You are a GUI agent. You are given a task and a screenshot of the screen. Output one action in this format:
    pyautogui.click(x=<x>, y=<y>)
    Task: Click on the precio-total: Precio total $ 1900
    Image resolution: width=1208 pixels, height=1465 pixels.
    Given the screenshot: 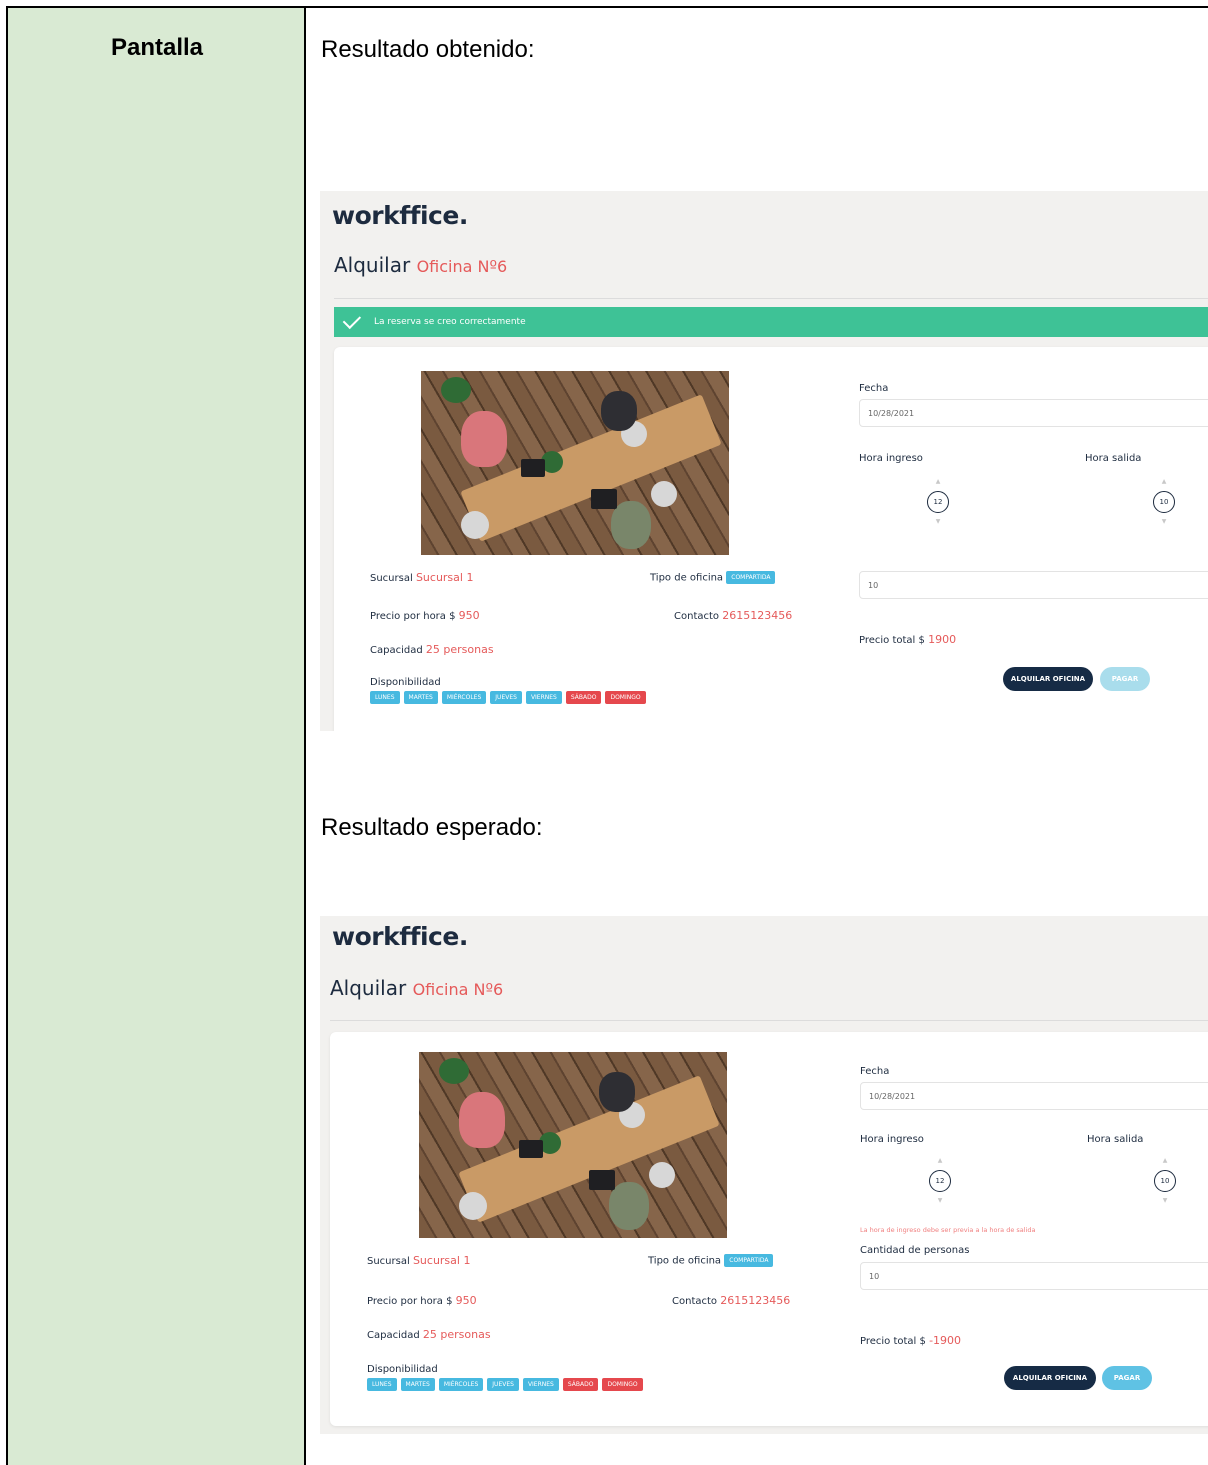 What is the action you would take?
    pyautogui.click(x=908, y=639)
    